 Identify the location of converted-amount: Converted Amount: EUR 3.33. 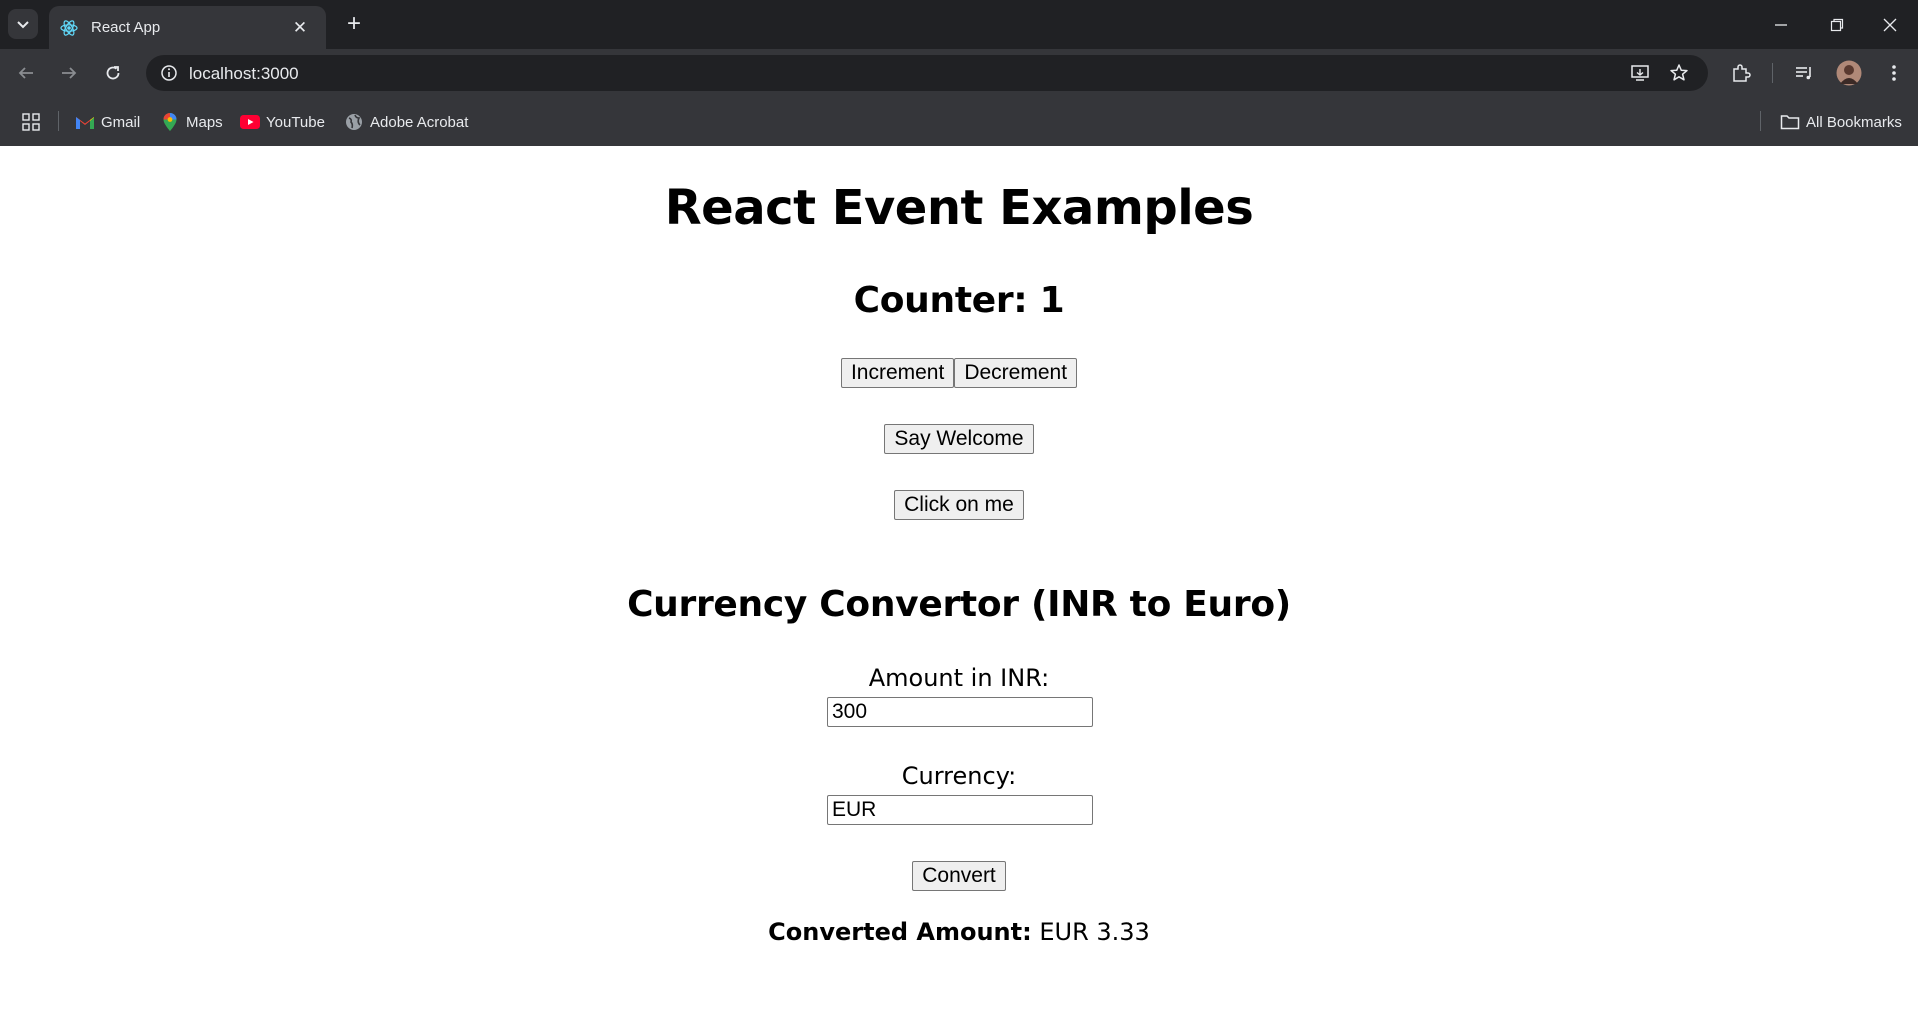
(959, 932).